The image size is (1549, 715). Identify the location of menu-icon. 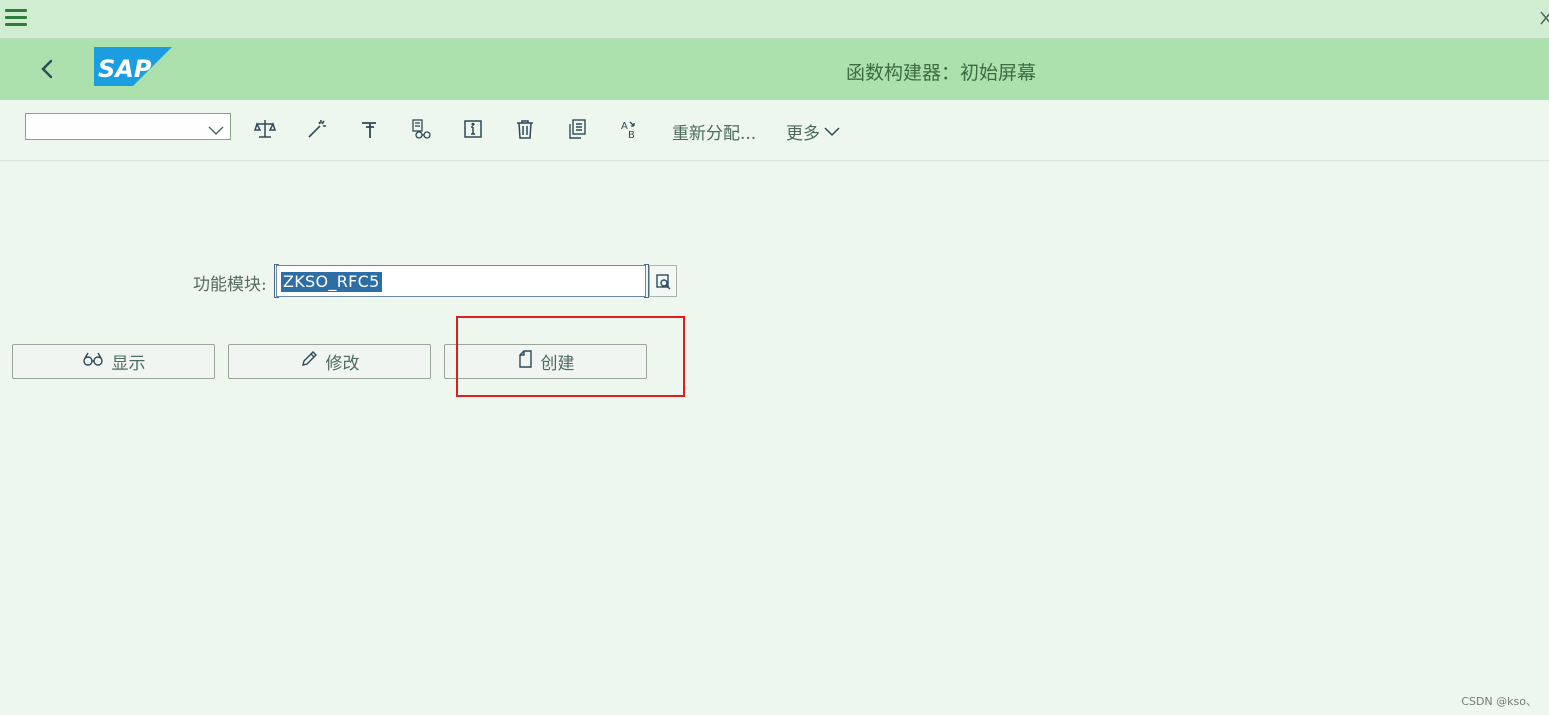
(16, 19).